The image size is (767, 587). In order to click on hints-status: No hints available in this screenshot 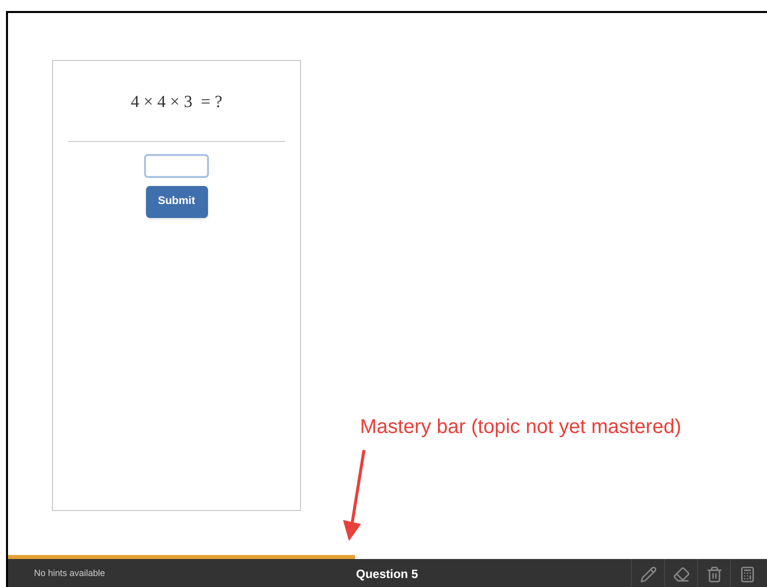, I will do `click(70, 573)`.